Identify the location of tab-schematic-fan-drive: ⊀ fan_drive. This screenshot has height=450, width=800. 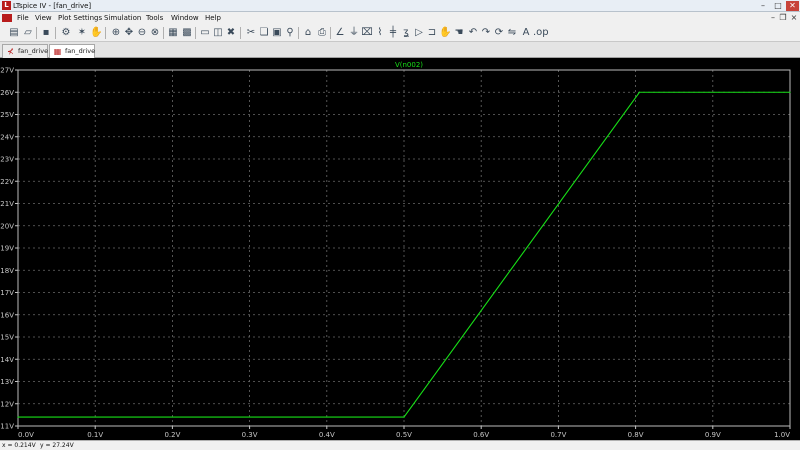
(25, 51).